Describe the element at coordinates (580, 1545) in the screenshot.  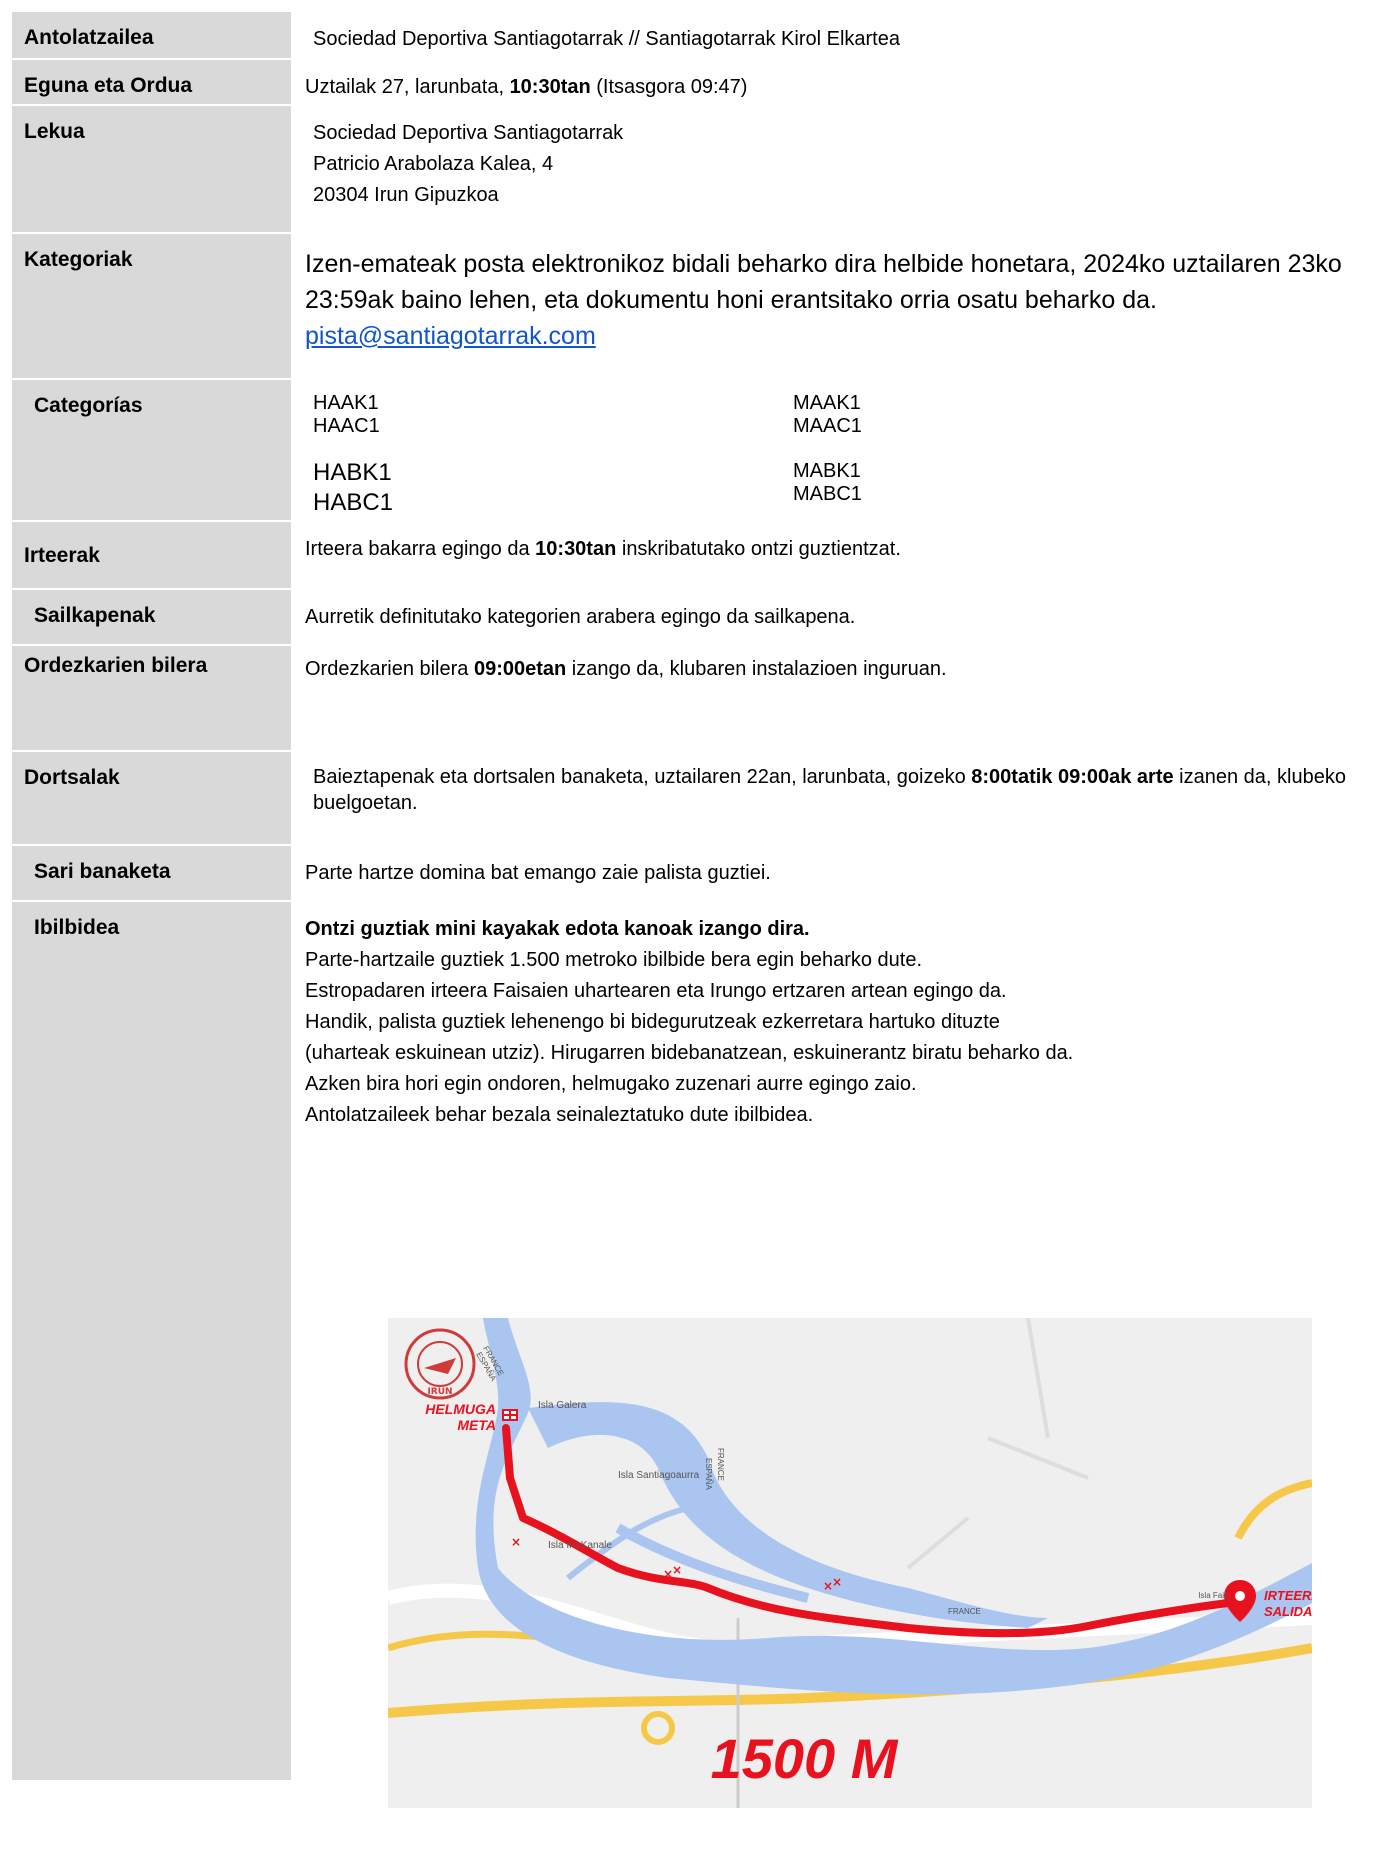
I see `place-label: Isla Iru Kanale` at that location.